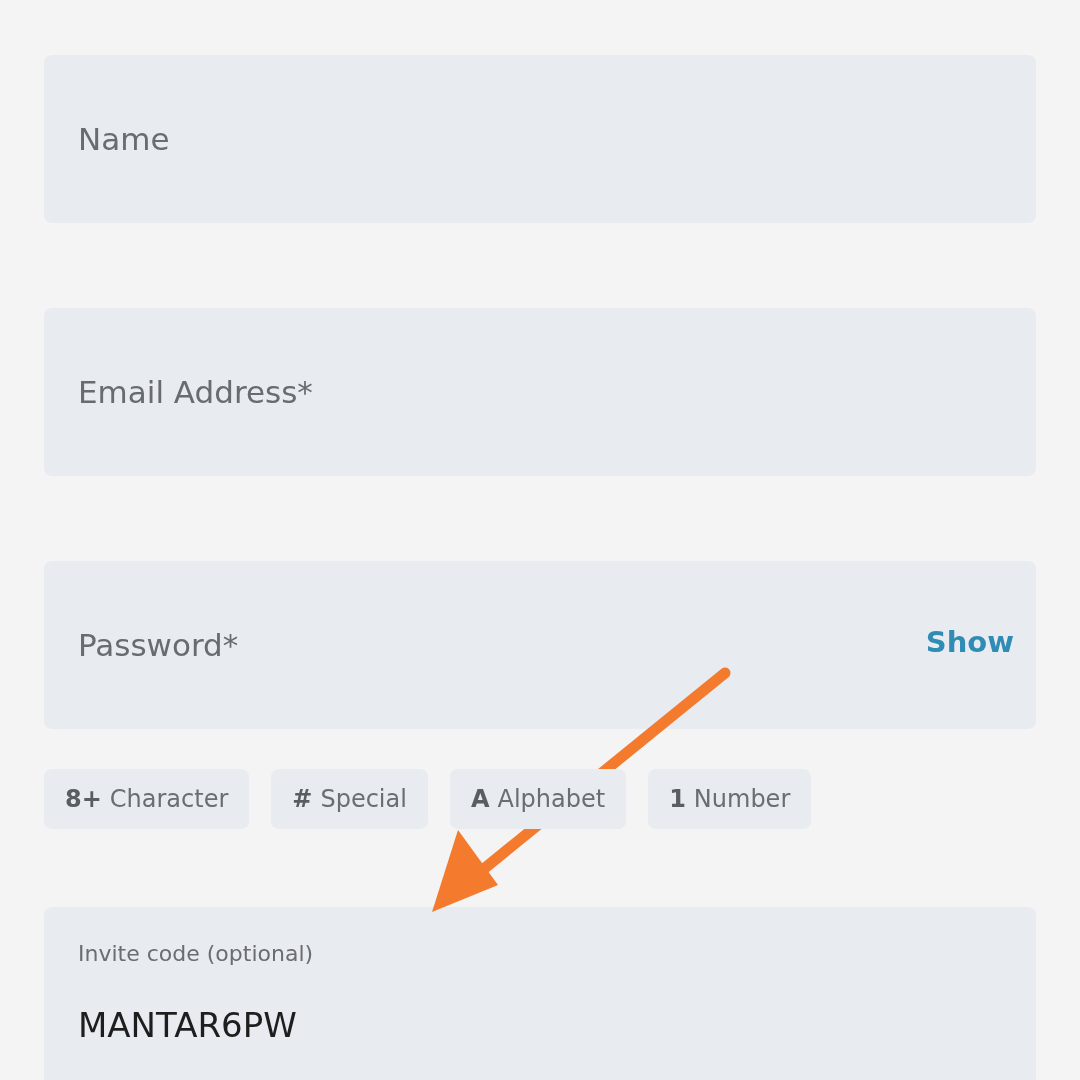 The width and height of the screenshot is (1080, 1080). What do you see at coordinates (538, 799) in the screenshot?
I see `requirement-tag: A Alphabet` at bounding box center [538, 799].